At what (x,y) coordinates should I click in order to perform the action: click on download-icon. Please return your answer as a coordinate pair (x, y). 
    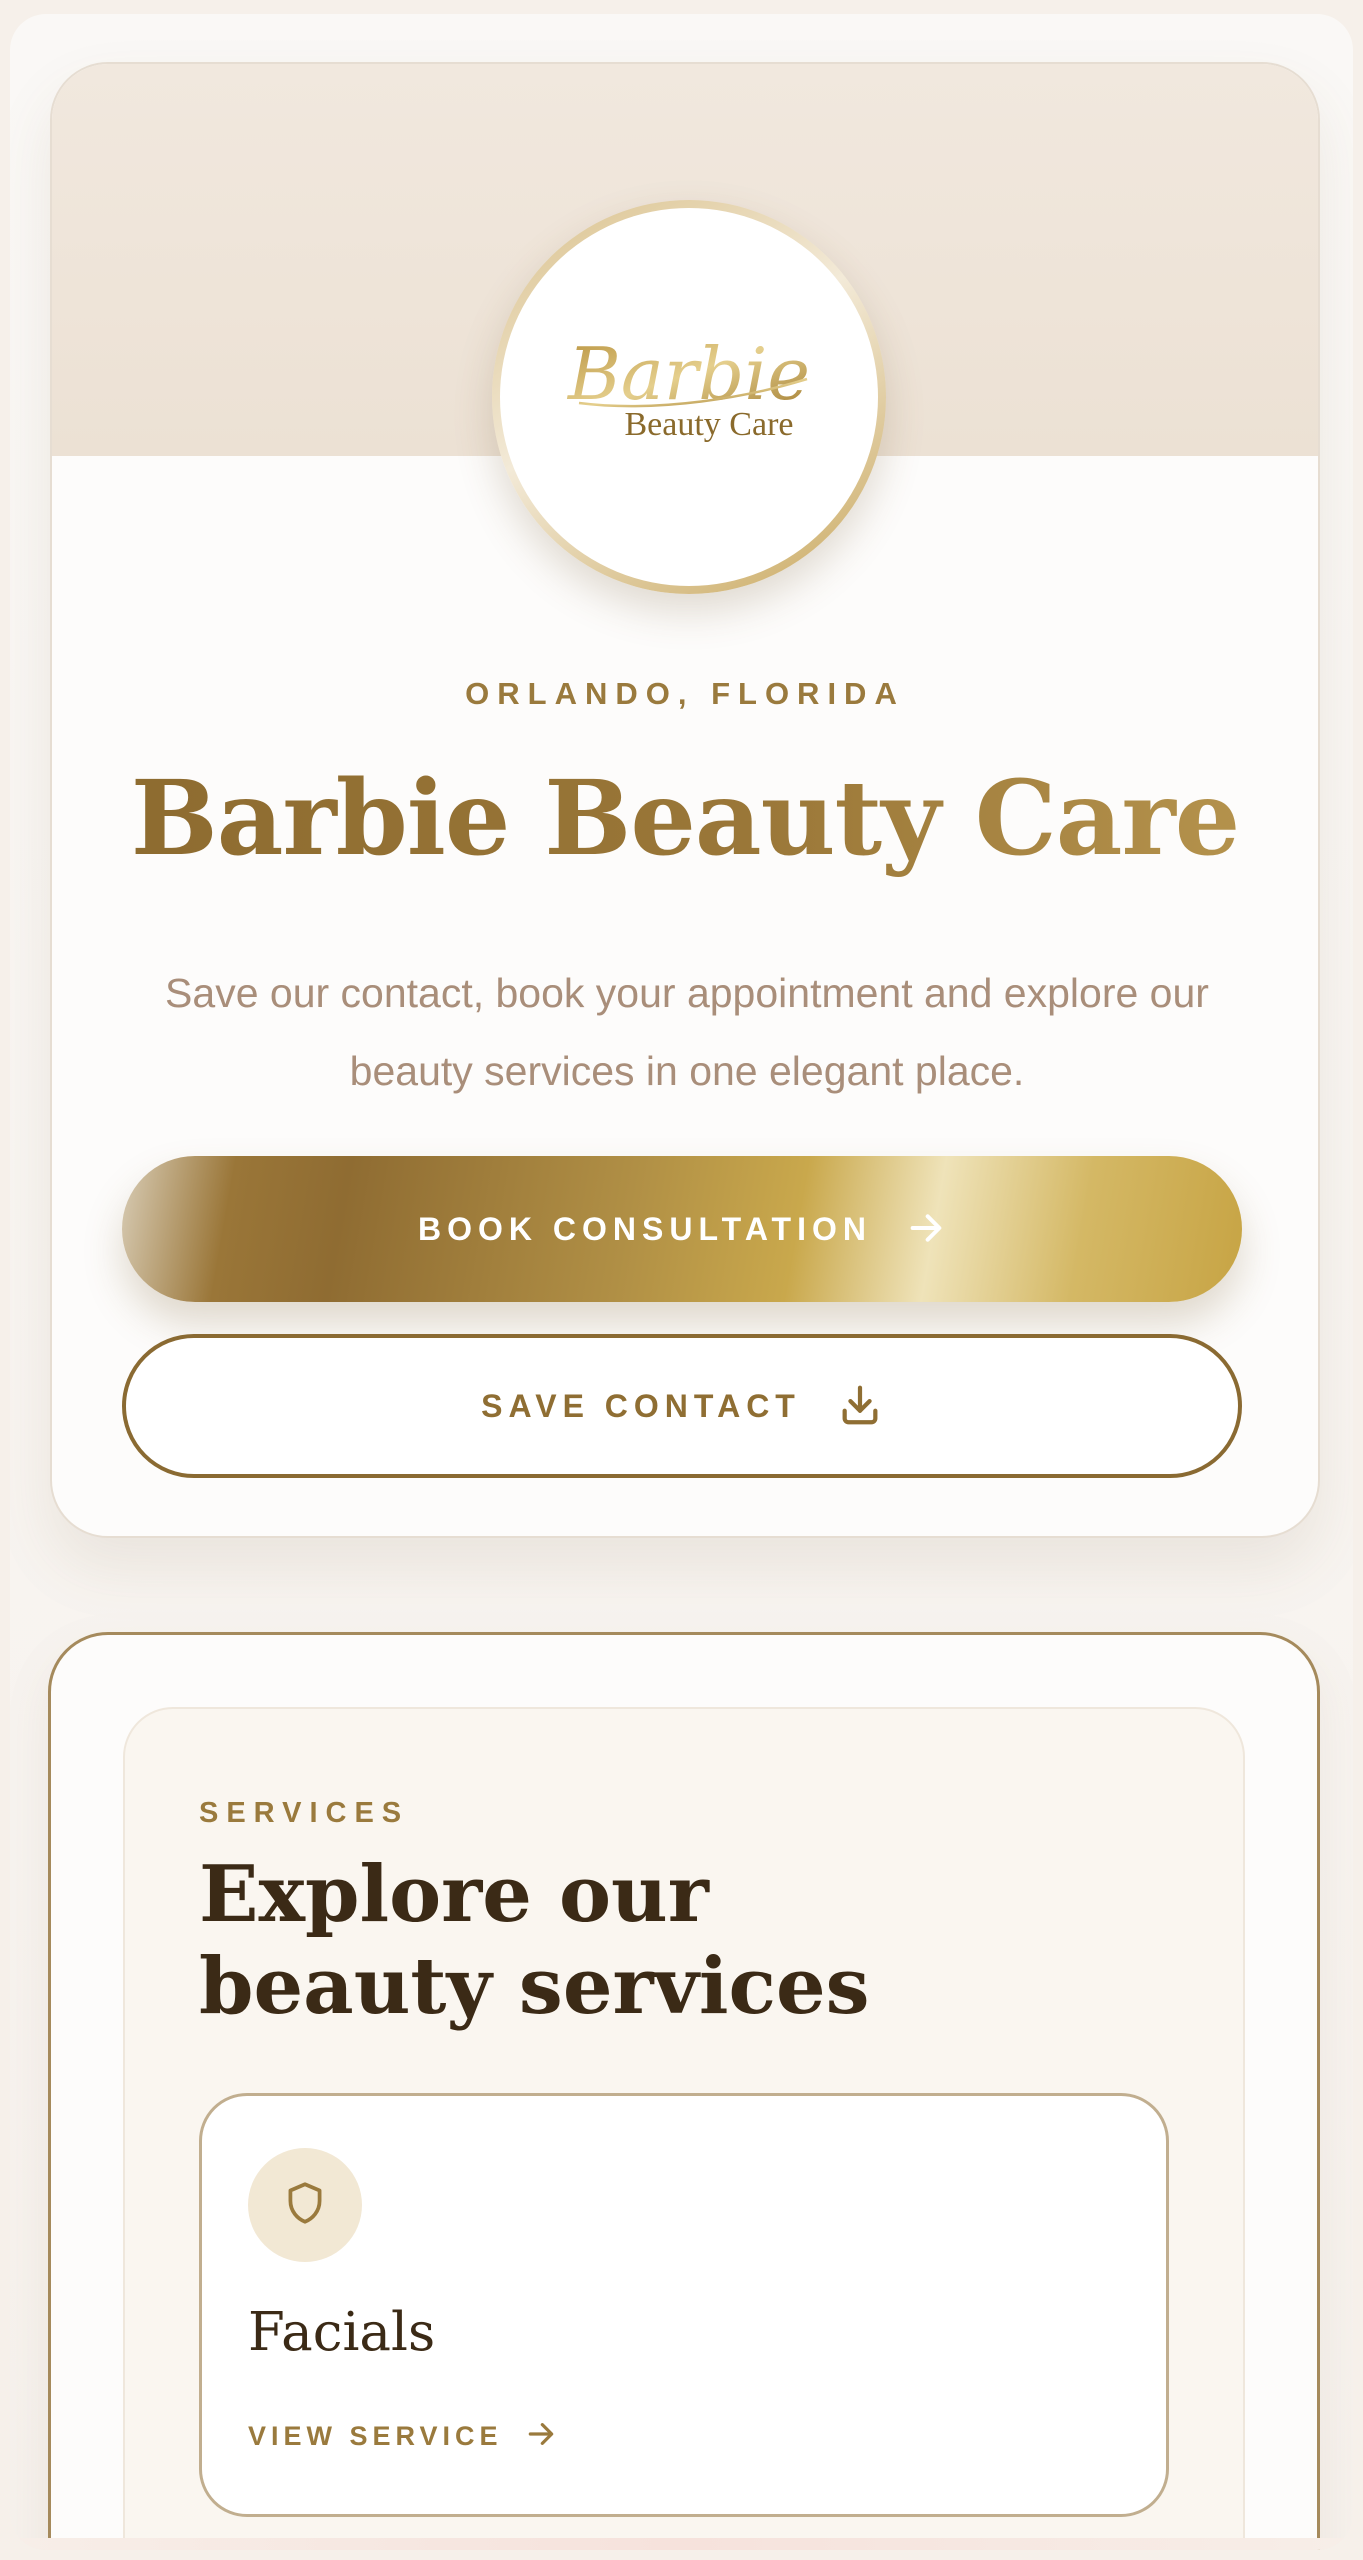
    Looking at the image, I should click on (860, 1406).